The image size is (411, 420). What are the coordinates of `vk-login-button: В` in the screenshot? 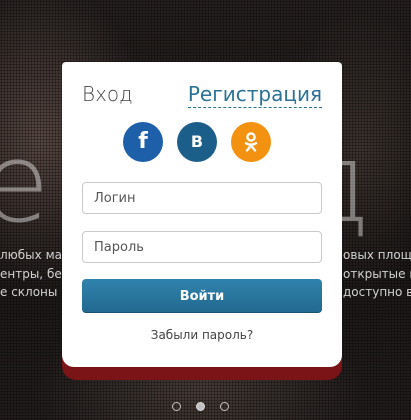 It's located at (197, 142).